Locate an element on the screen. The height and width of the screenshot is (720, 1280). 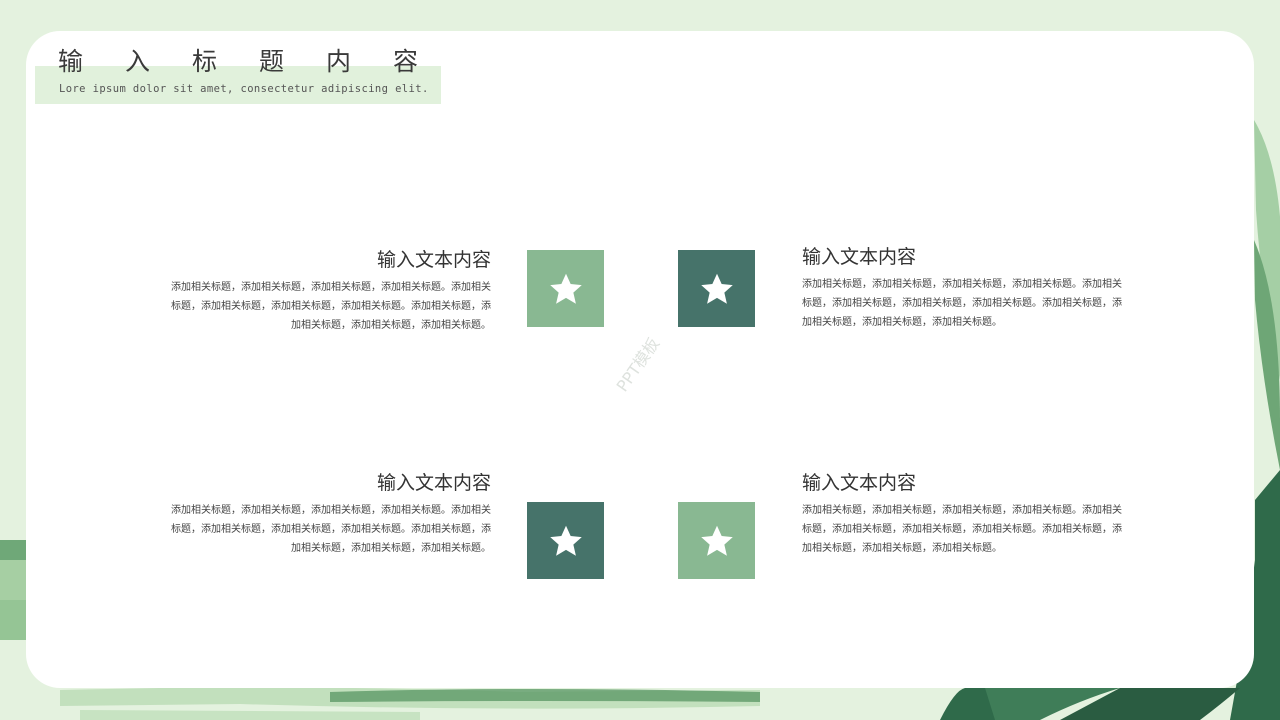
page-title: 输入标题内容 is located at coordinates (259, 61).